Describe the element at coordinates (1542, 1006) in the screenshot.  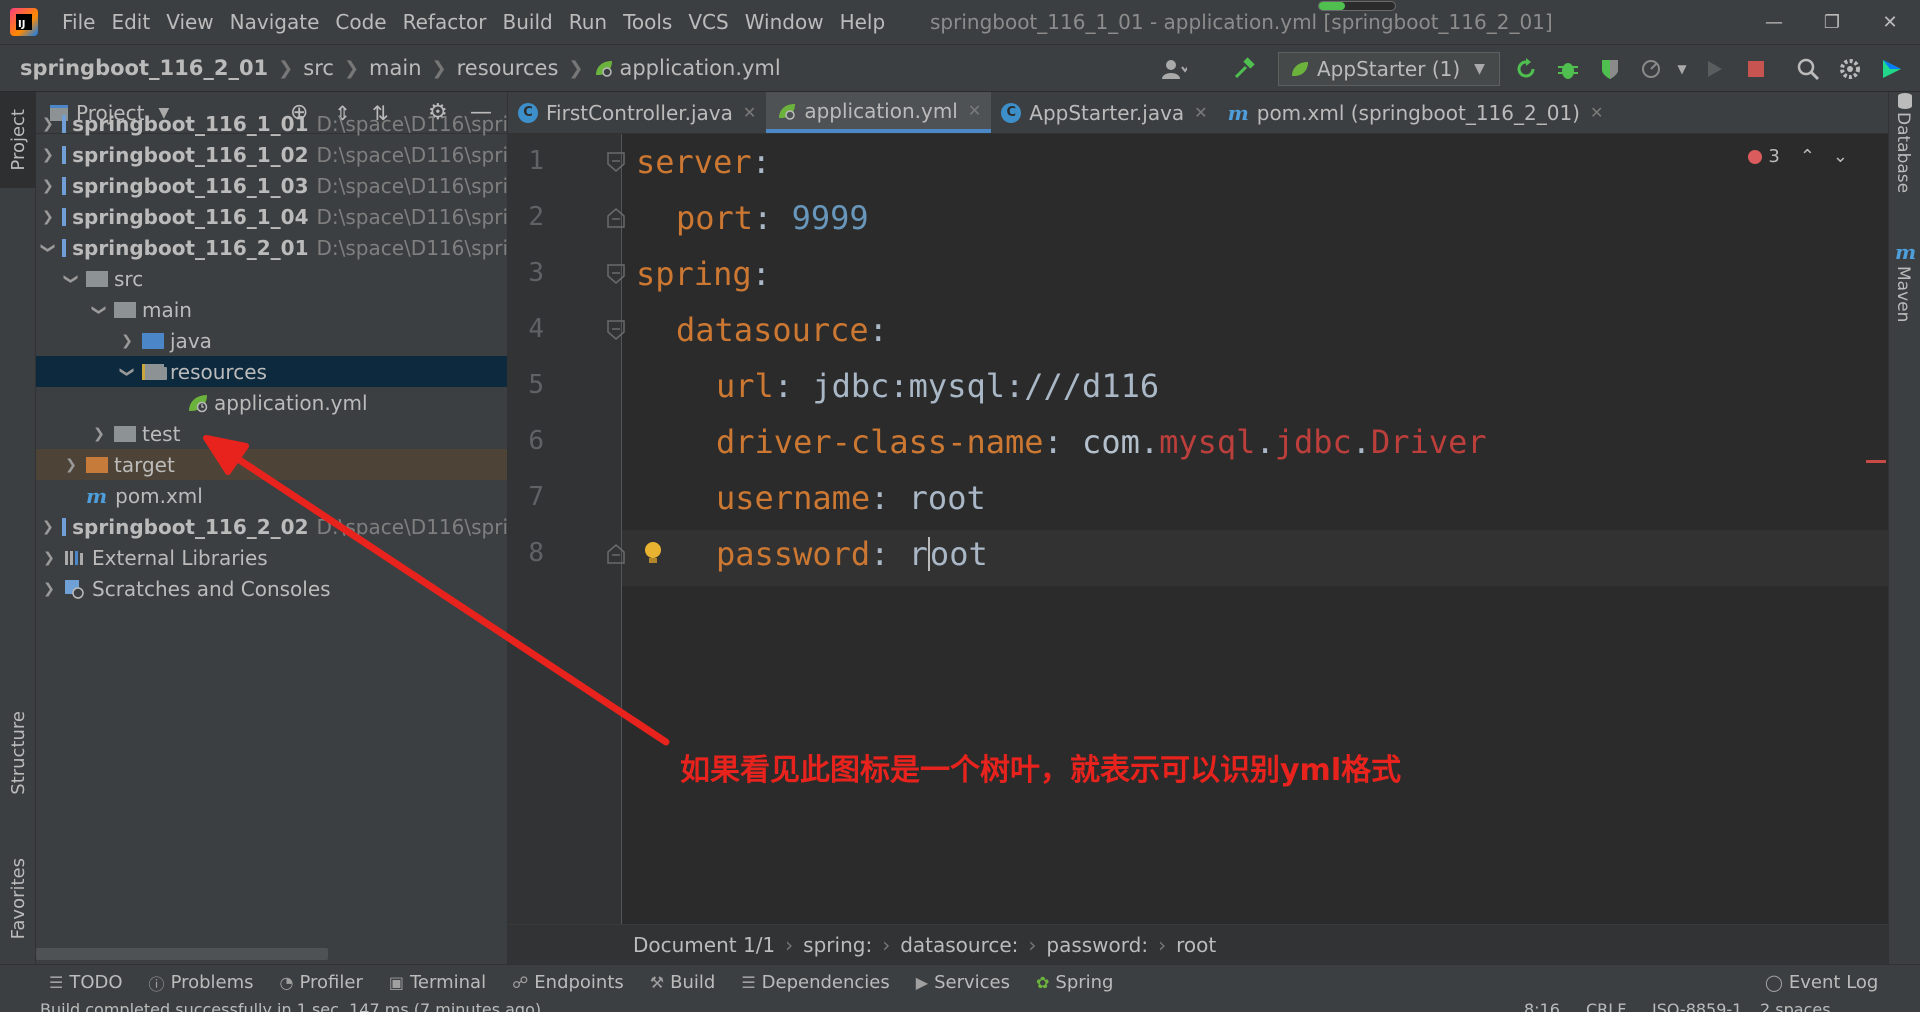
I see `status-caret-position: 8:16` at that location.